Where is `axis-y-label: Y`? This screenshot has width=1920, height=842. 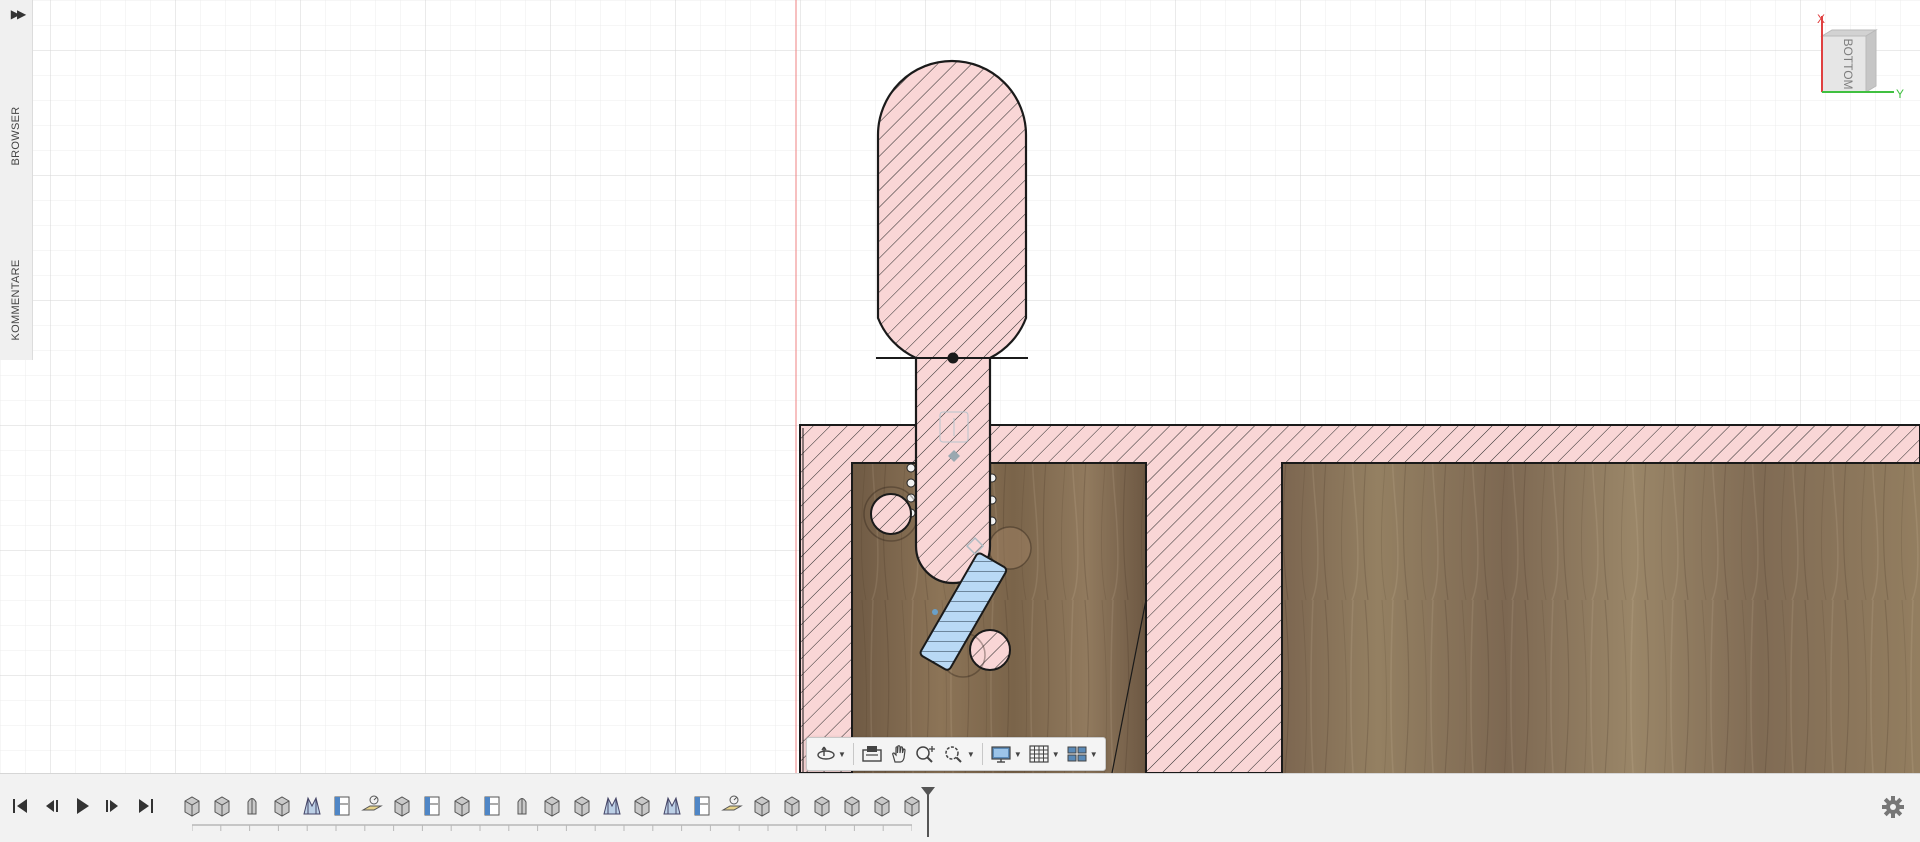 axis-y-label: Y is located at coordinates (1900, 94).